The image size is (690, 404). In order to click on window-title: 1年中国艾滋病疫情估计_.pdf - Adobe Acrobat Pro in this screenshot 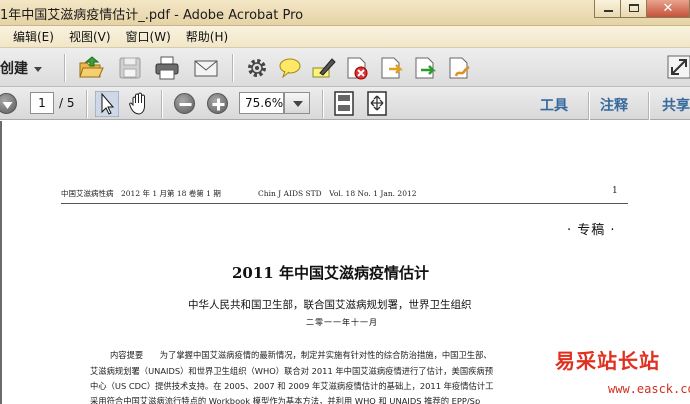, I will do `click(152, 15)`.